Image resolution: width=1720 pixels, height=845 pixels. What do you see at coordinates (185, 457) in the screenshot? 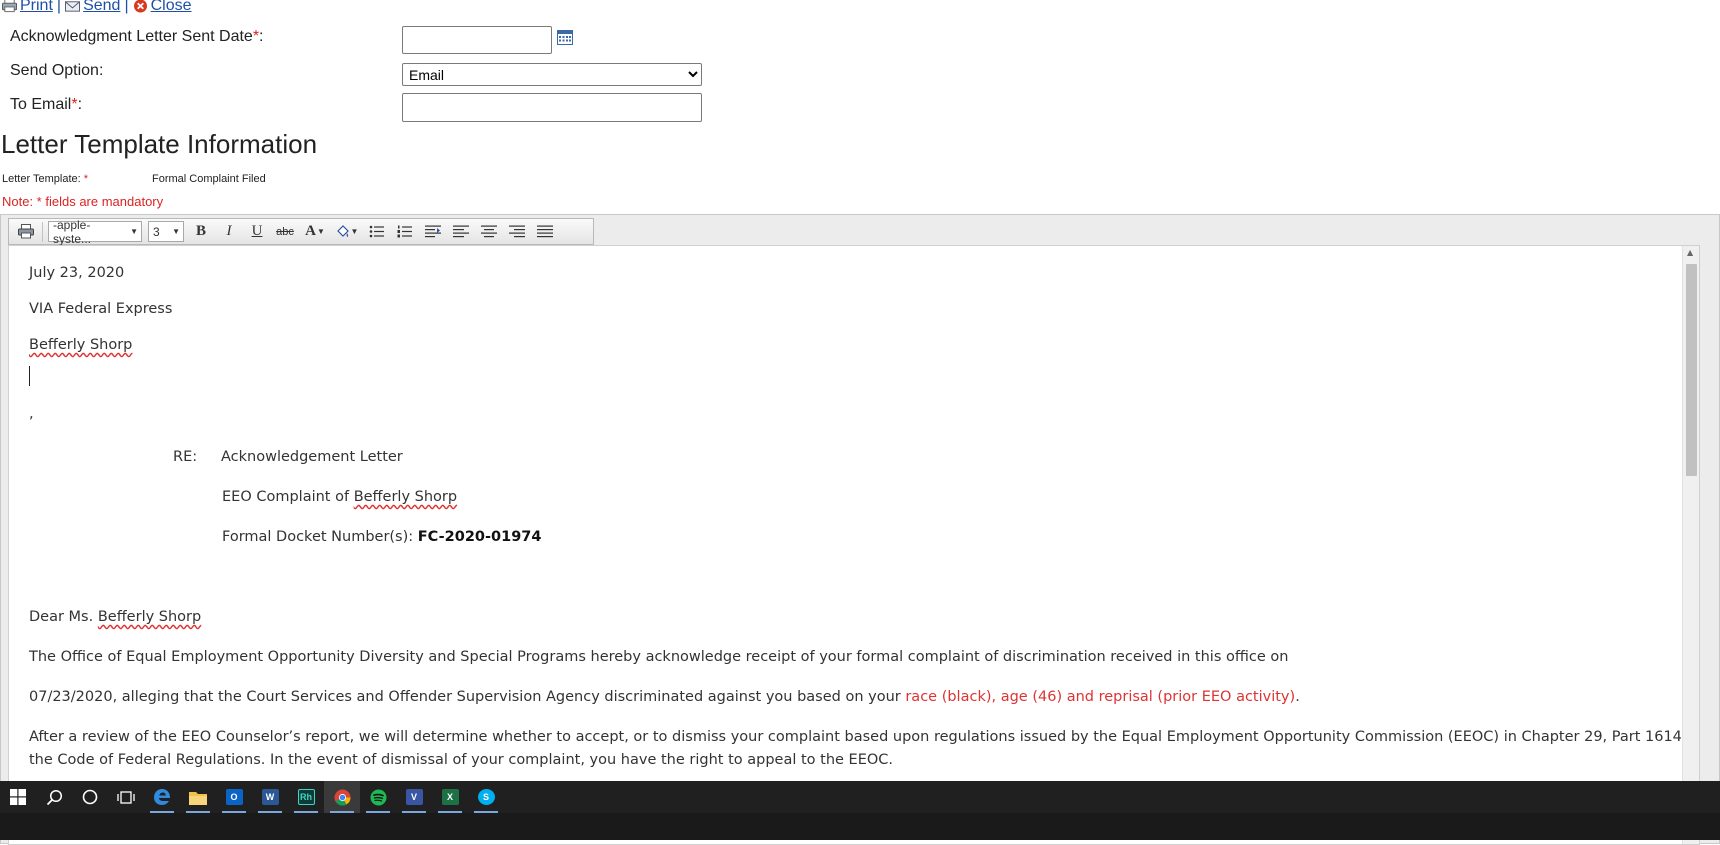
I see `re-label: RE:` at bounding box center [185, 457].